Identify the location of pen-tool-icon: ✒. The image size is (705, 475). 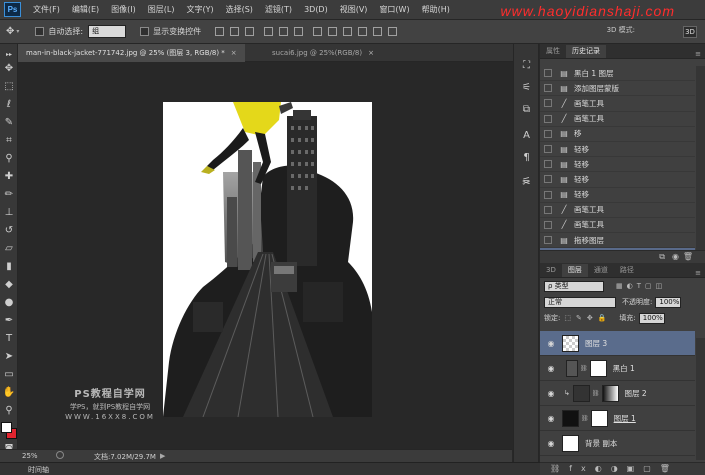
(9, 321).